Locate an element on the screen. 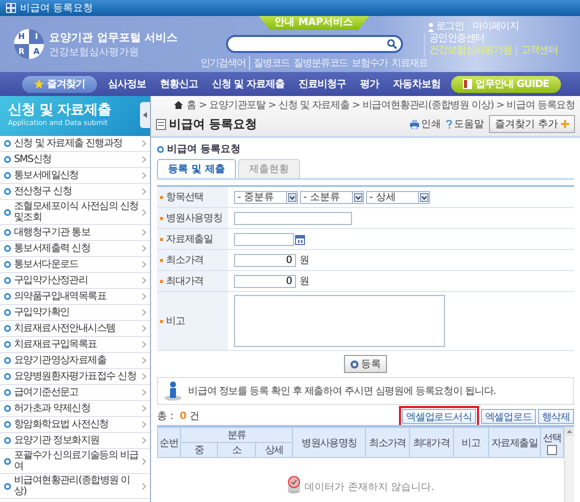  nav-item: 현황신고 is located at coordinates (179, 84).